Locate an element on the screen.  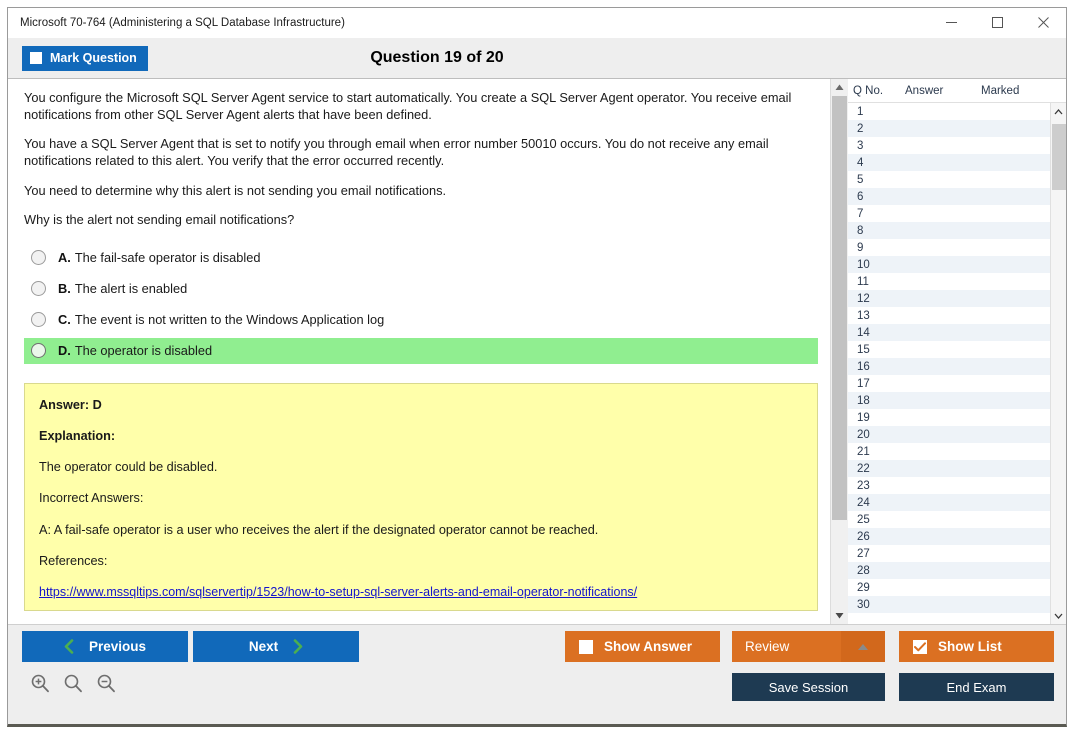
content-scrollbar is located at coordinates (839, 351).